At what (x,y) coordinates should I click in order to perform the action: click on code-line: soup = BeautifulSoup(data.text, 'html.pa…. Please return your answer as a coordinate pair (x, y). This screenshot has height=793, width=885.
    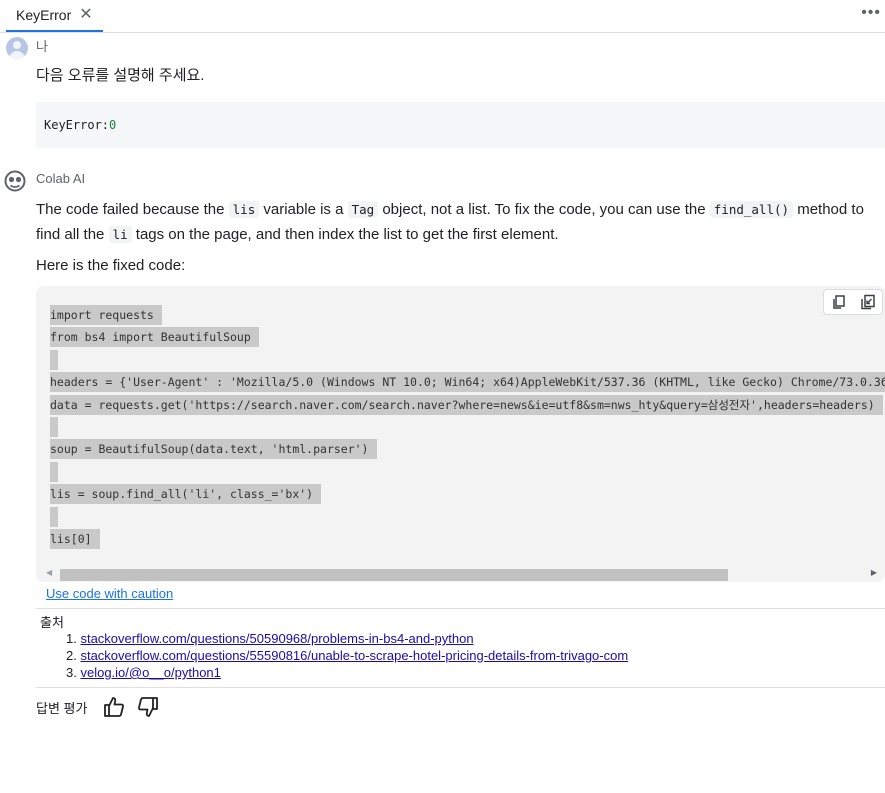
    Looking at the image, I should click on (467, 449).